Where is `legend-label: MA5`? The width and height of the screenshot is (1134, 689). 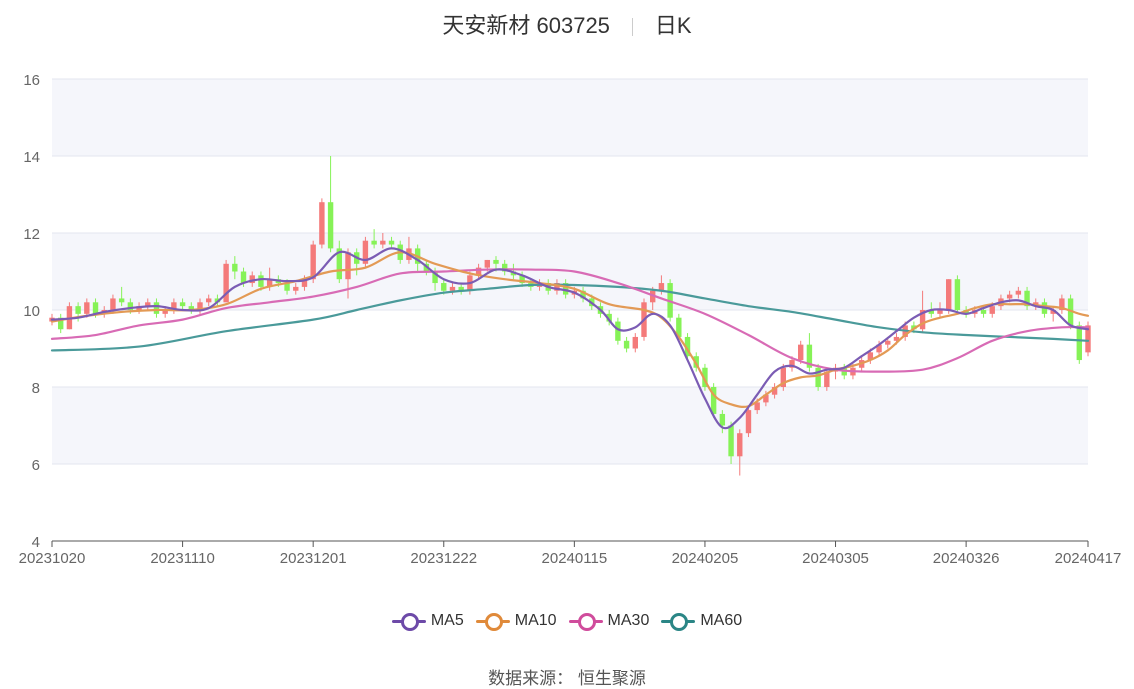
legend-label: MA5 is located at coordinates (447, 620).